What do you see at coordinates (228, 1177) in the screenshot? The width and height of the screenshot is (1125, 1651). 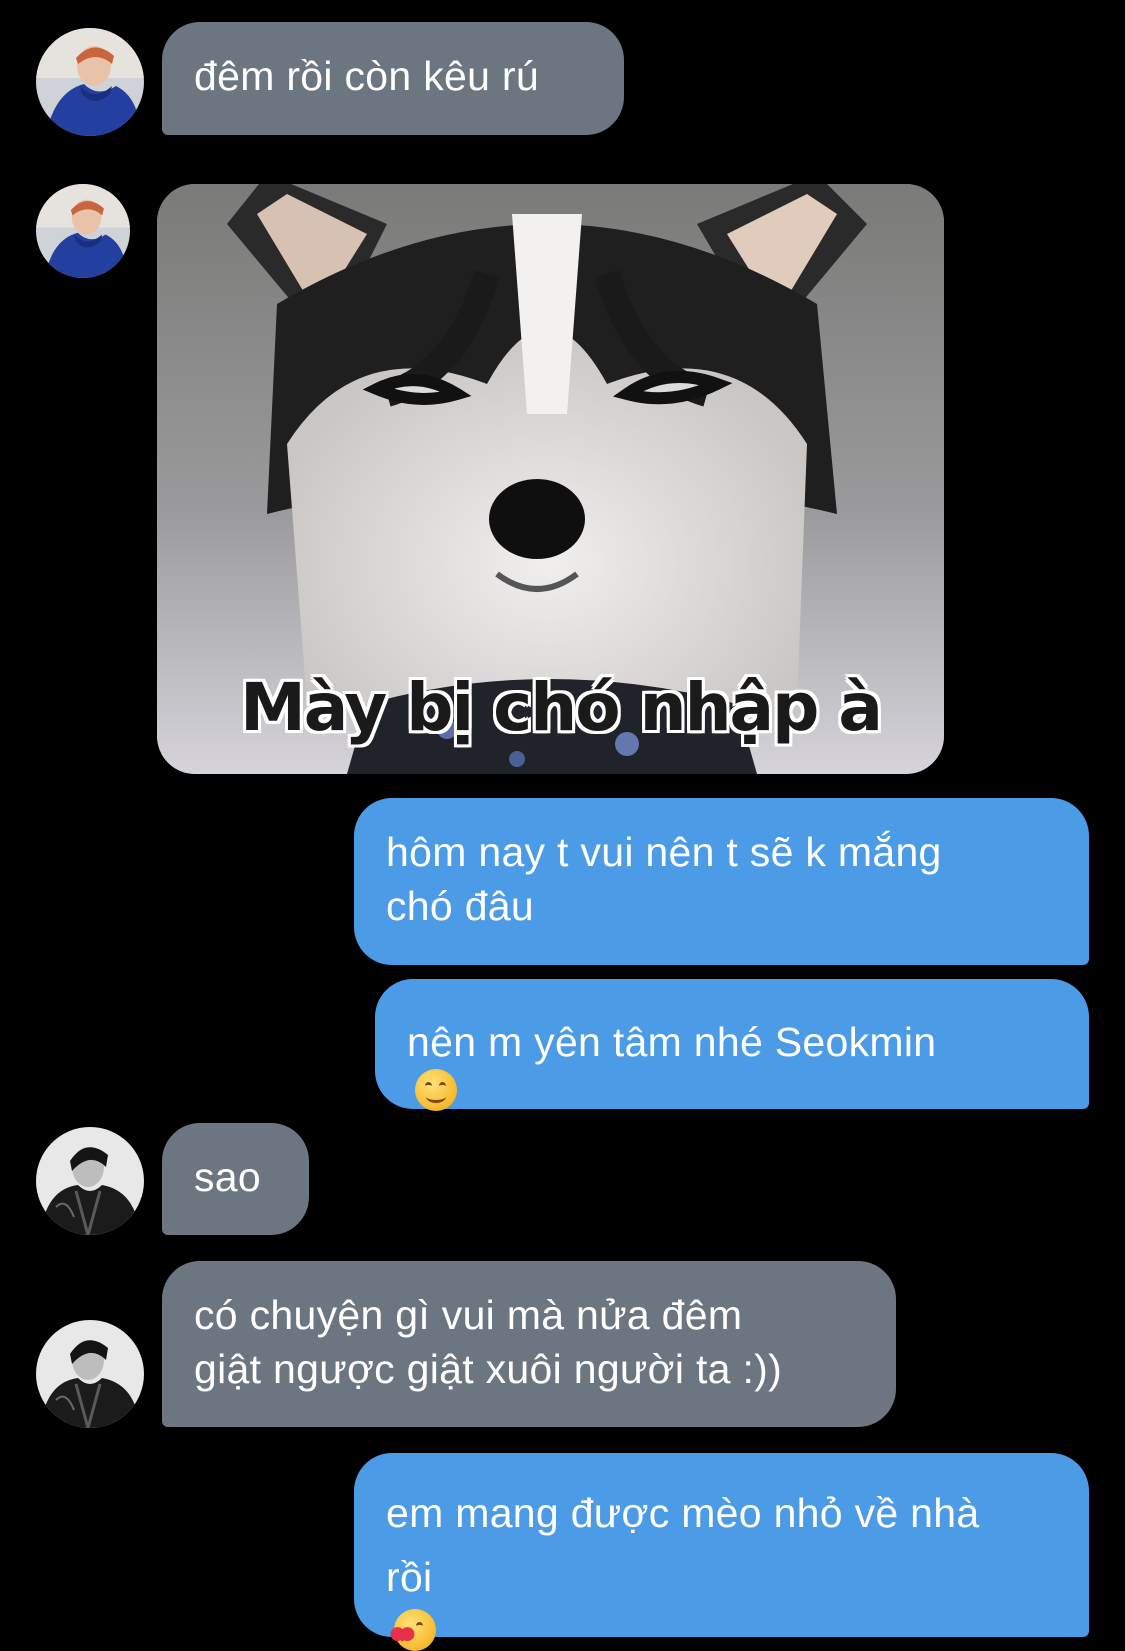 I see `message-text: sao` at bounding box center [228, 1177].